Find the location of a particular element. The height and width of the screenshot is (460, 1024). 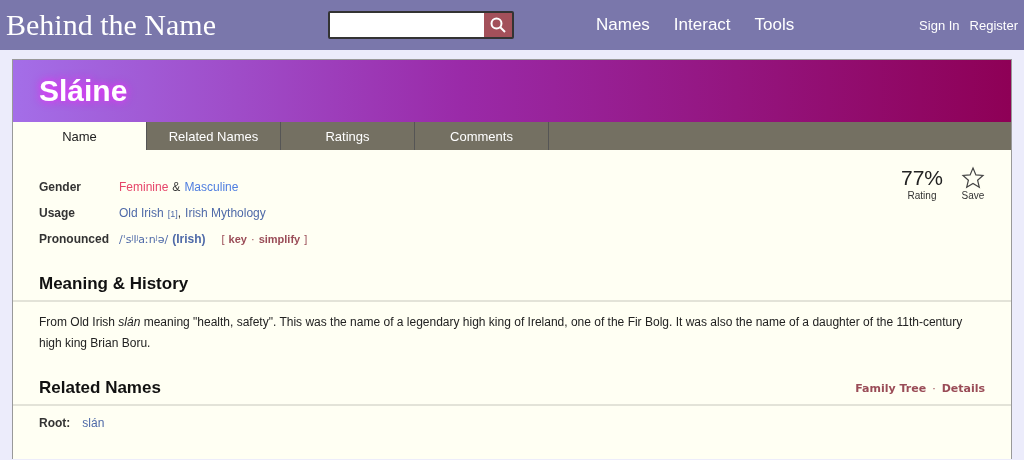

language-label: (Irish) is located at coordinates (189, 239).